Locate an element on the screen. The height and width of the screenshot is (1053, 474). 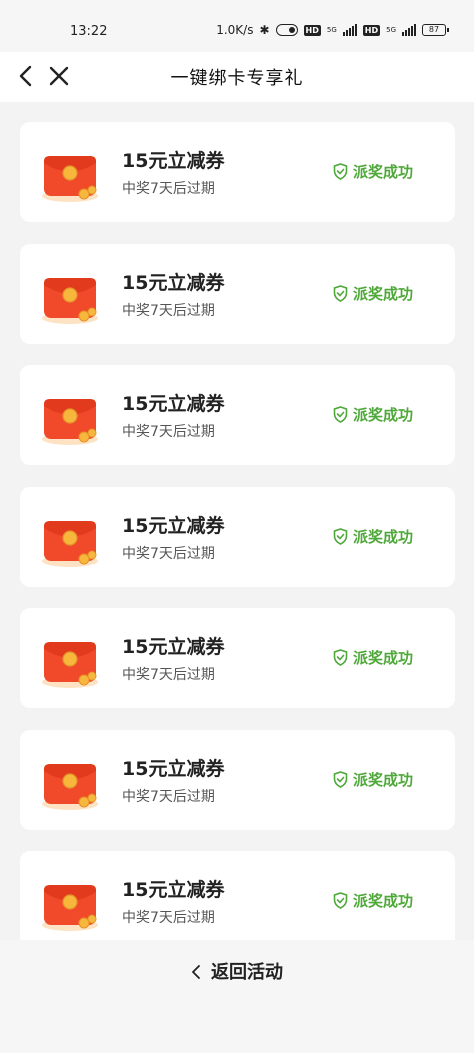
network-type-2: 5G is located at coordinates (391, 30).